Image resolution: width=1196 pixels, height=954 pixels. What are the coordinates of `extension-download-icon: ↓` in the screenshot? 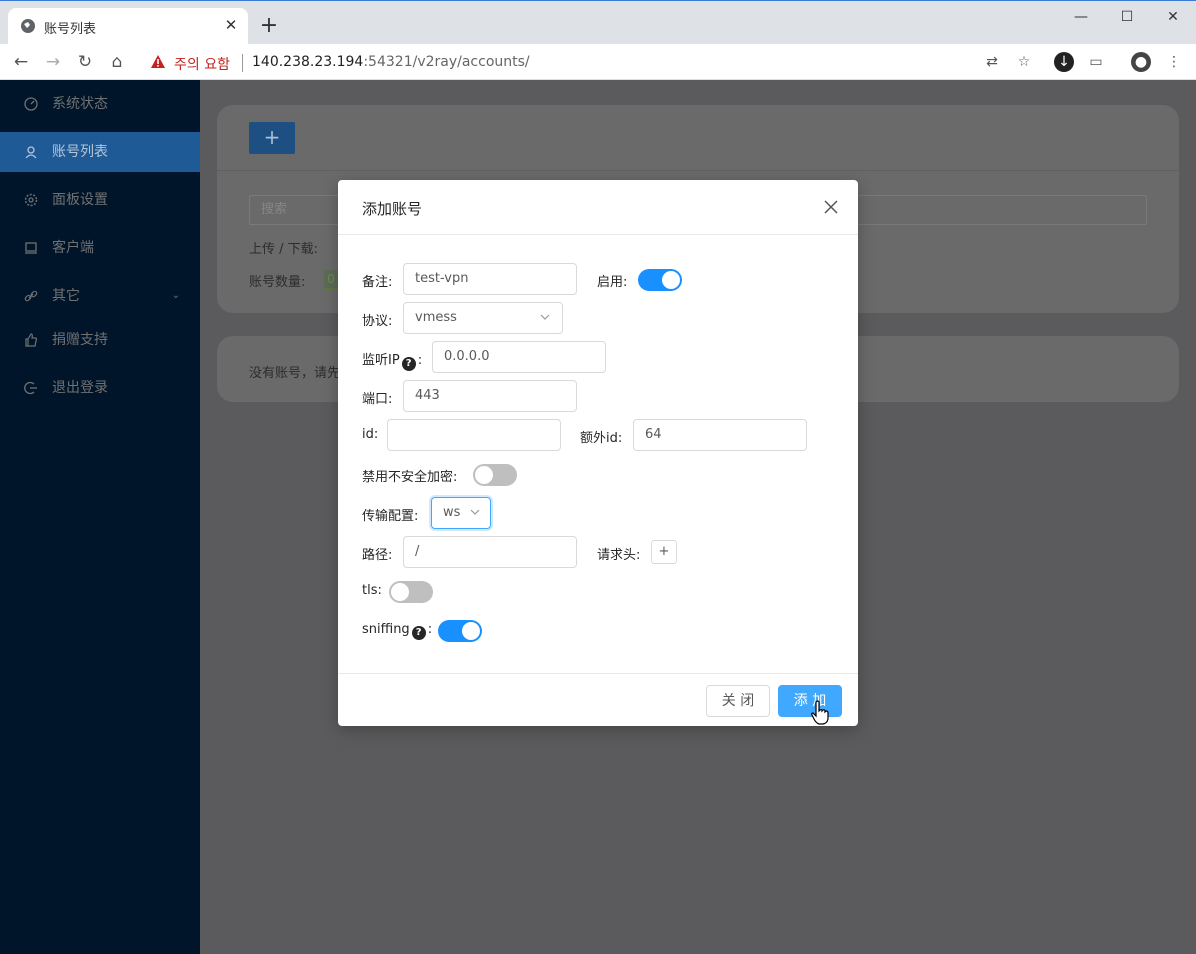 It's located at (1064, 62).